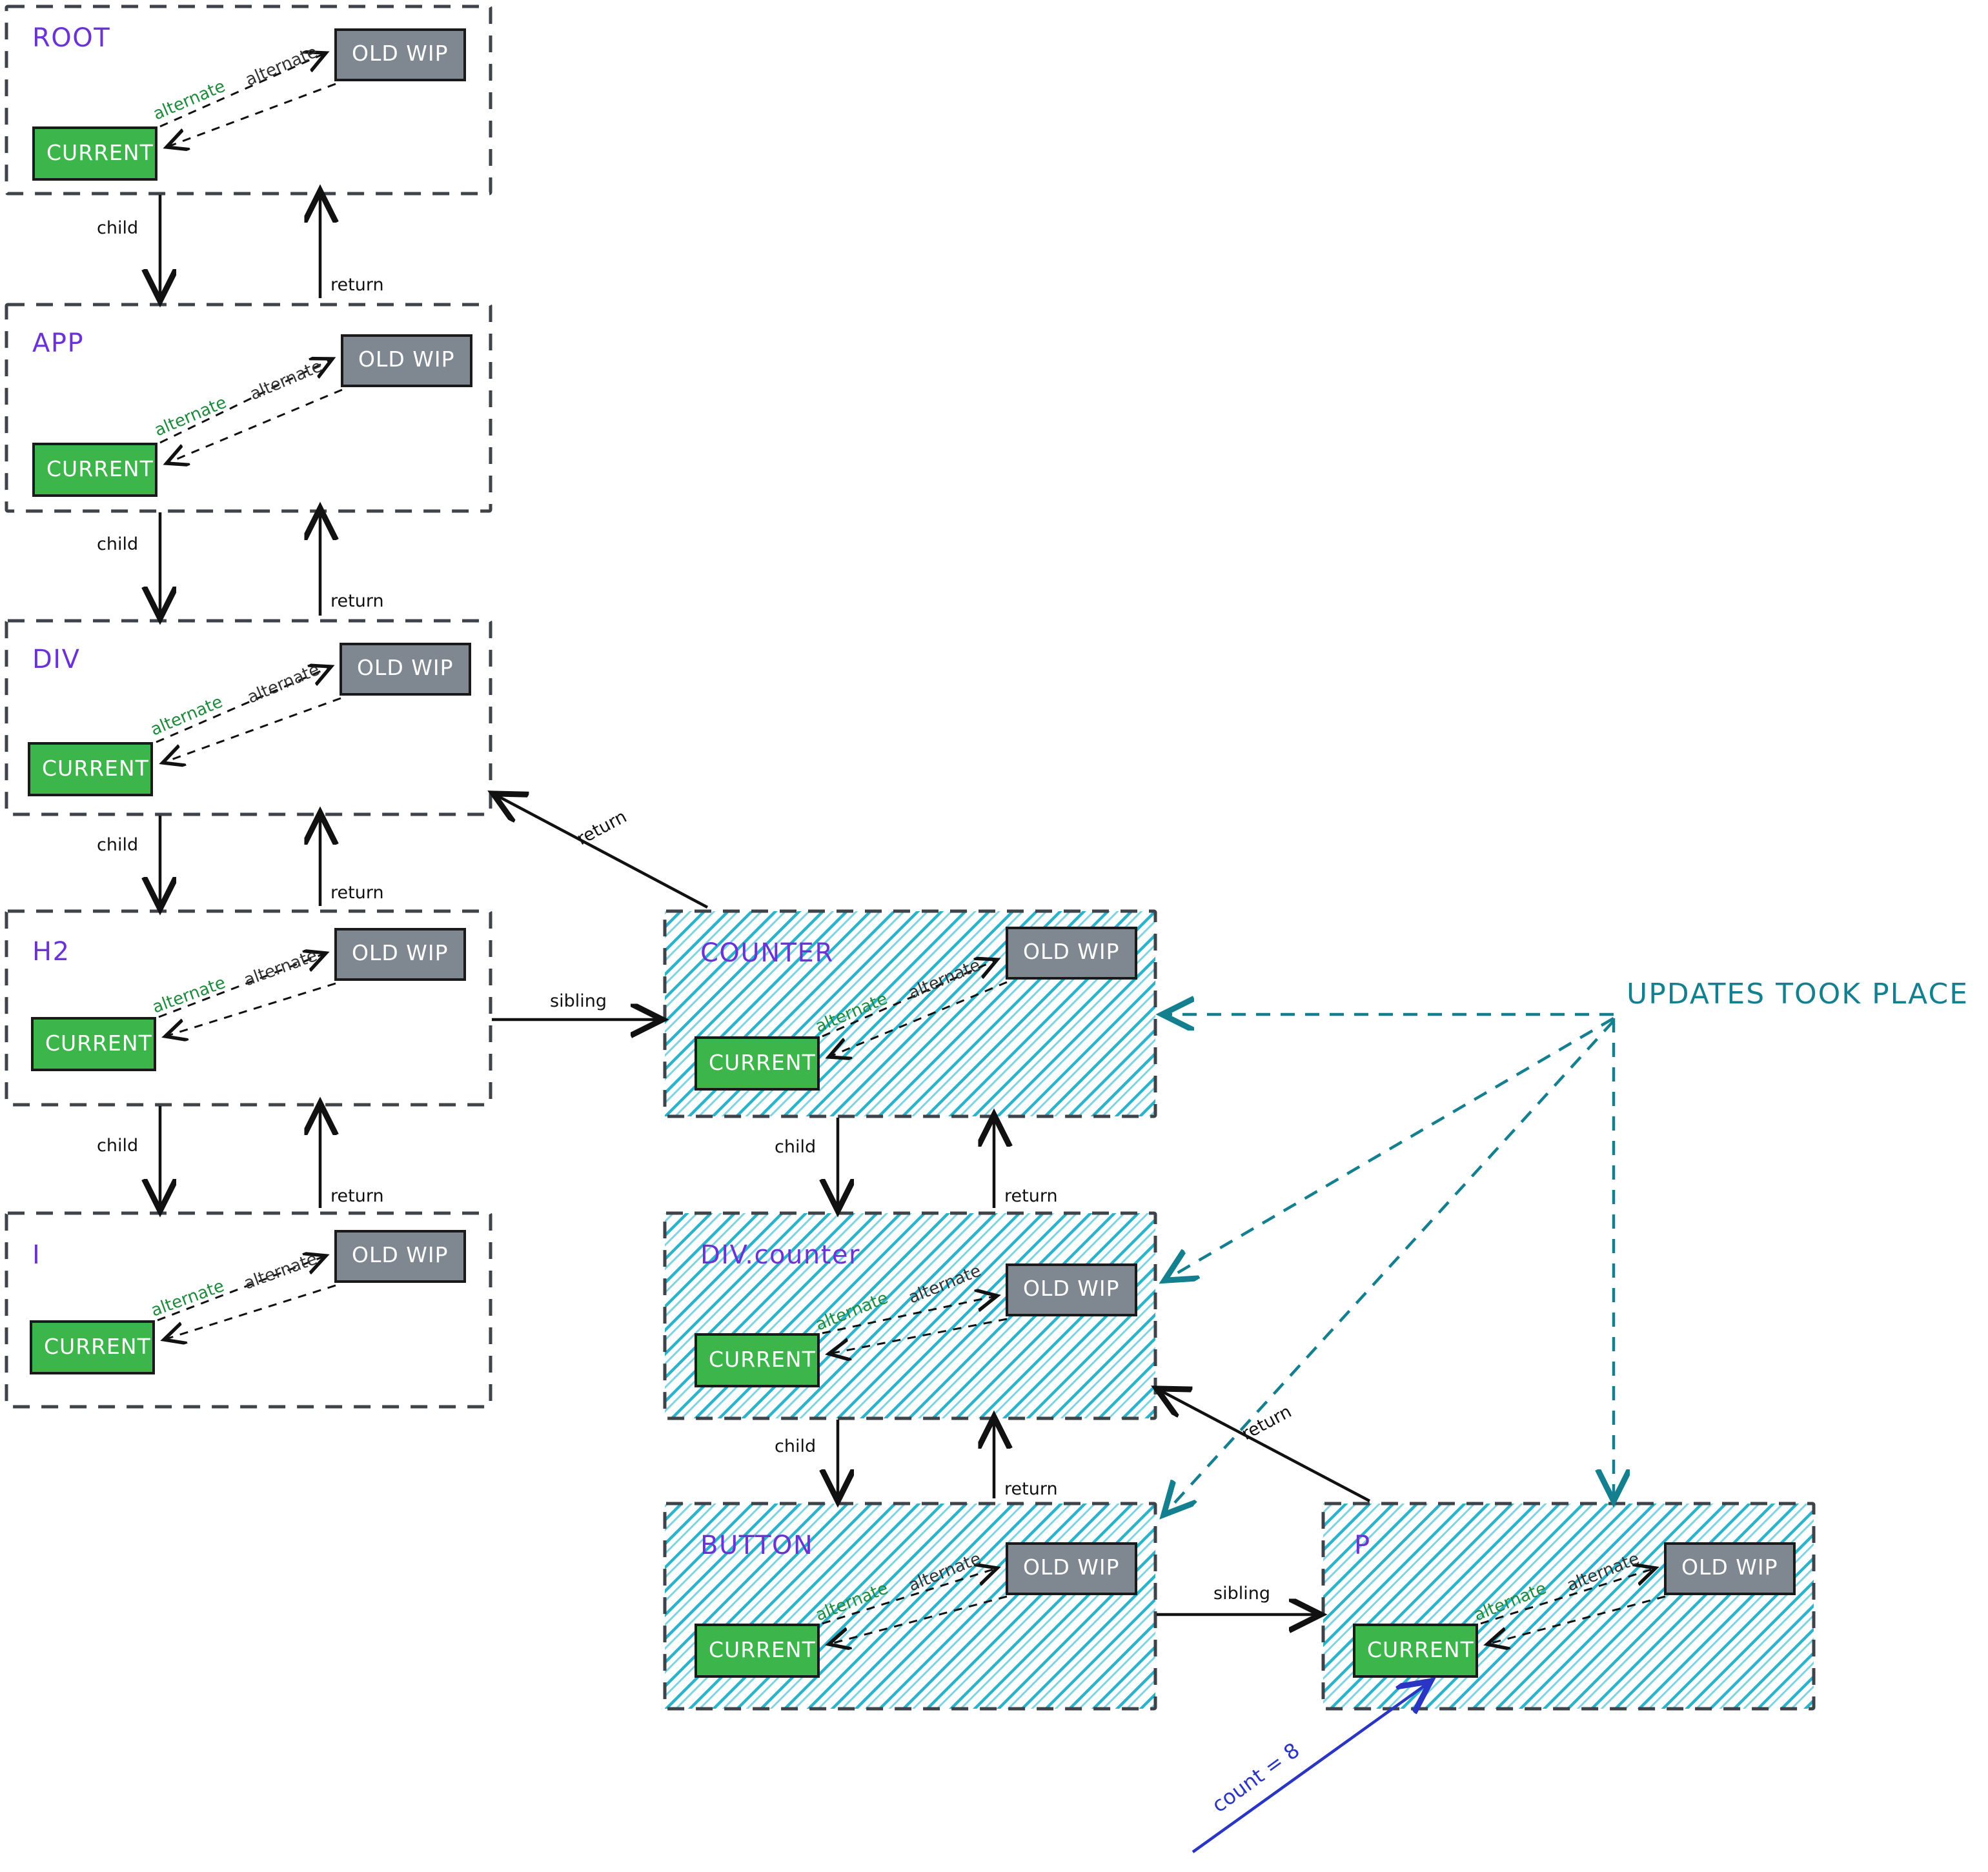 The width and height of the screenshot is (1988, 1872). What do you see at coordinates (36, 1255) in the screenshot?
I see `node-i-label: I` at bounding box center [36, 1255].